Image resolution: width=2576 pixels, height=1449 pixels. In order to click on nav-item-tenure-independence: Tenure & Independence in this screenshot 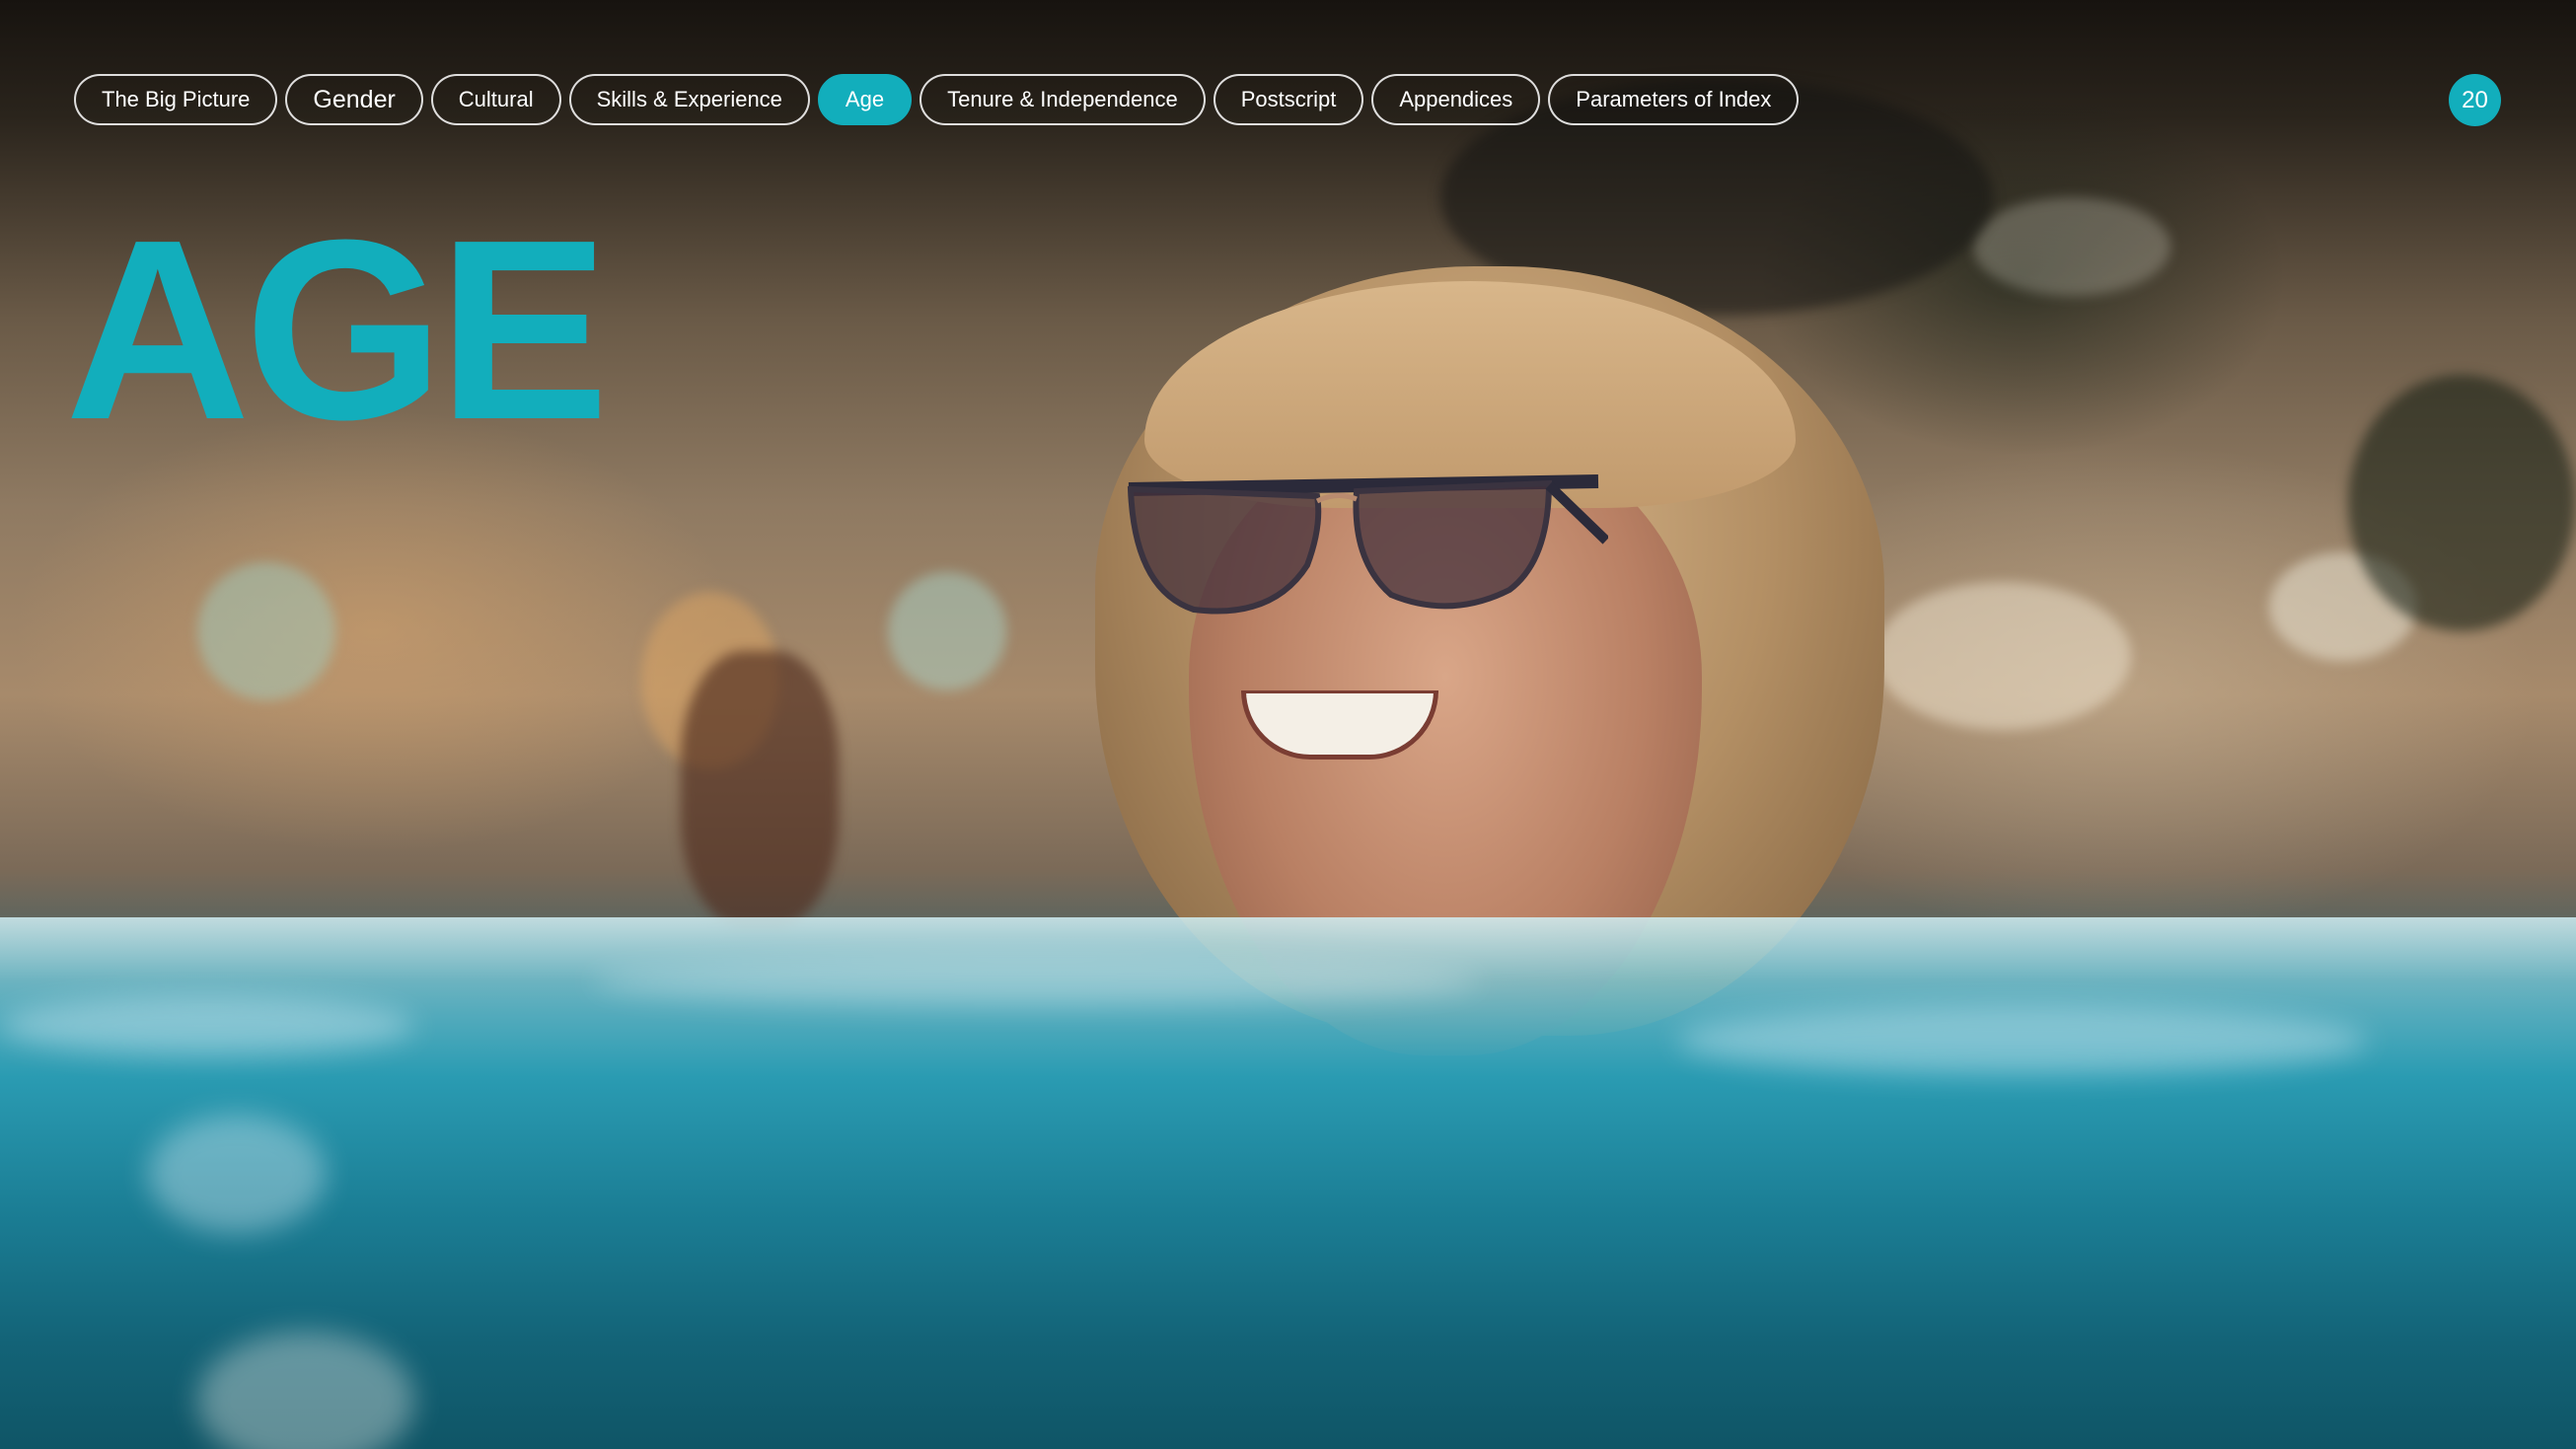, I will do `click(1063, 99)`.